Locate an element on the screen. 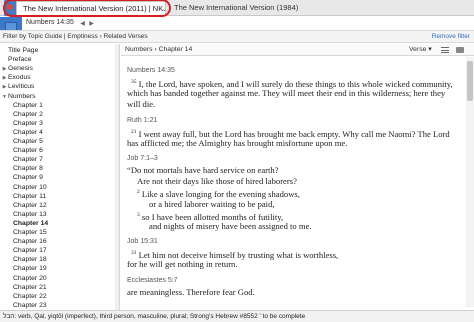  verse-text: will die. is located at coordinates (141, 104).